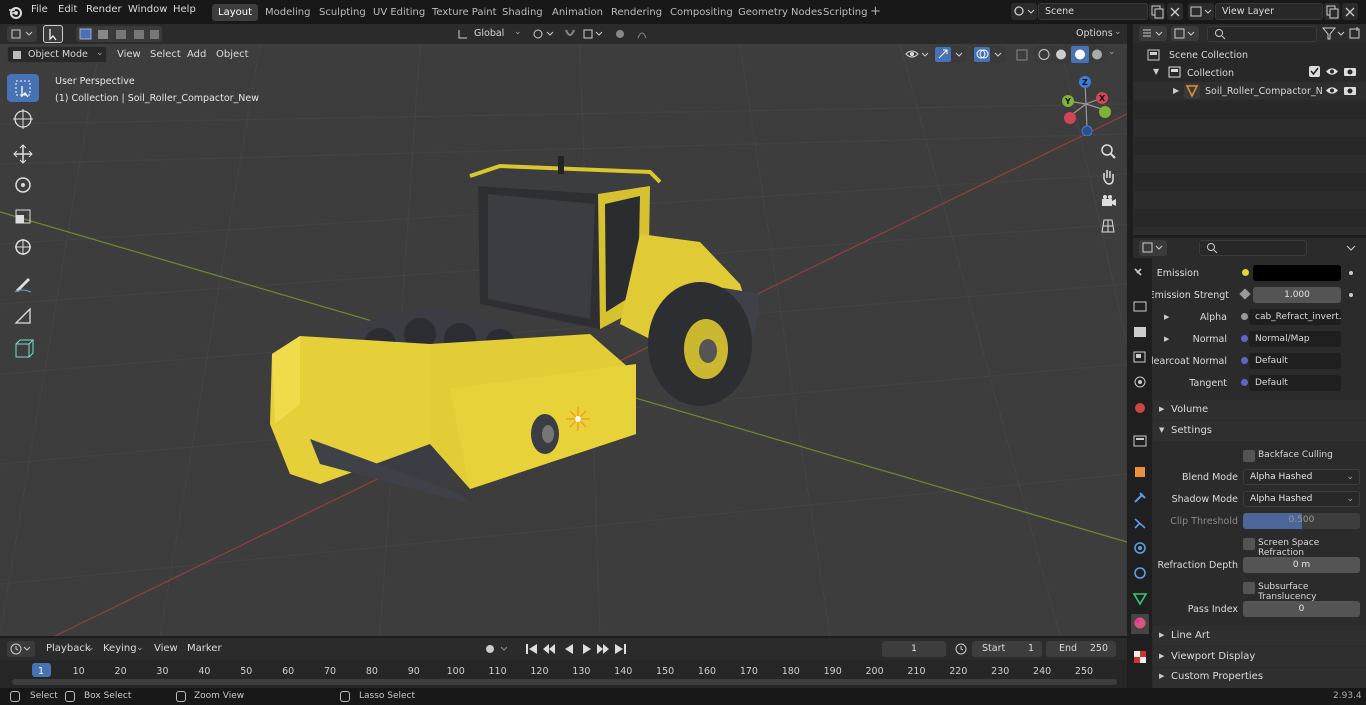  What do you see at coordinates (1295, 339) in the screenshot?
I see `normal-map-field: Normal/Map` at bounding box center [1295, 339].